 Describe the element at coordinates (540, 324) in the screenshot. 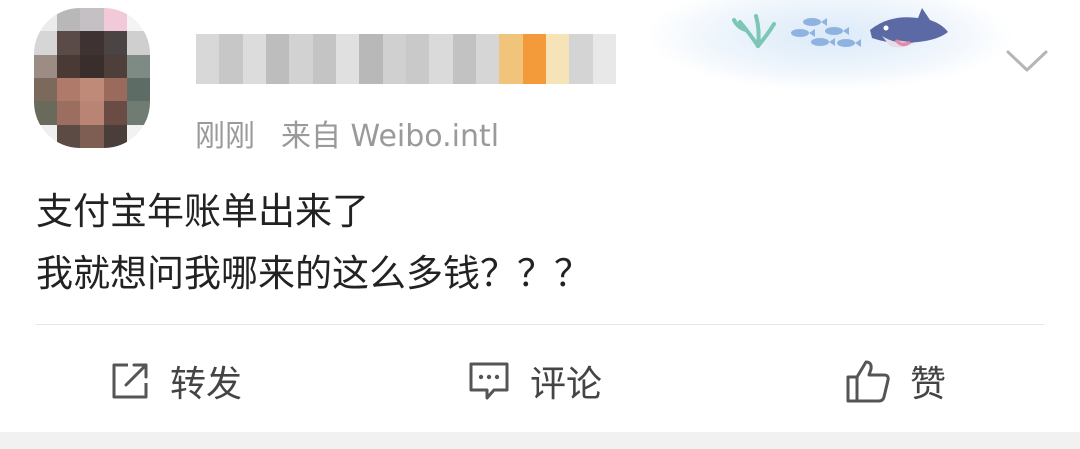

I see `divider` at that location.